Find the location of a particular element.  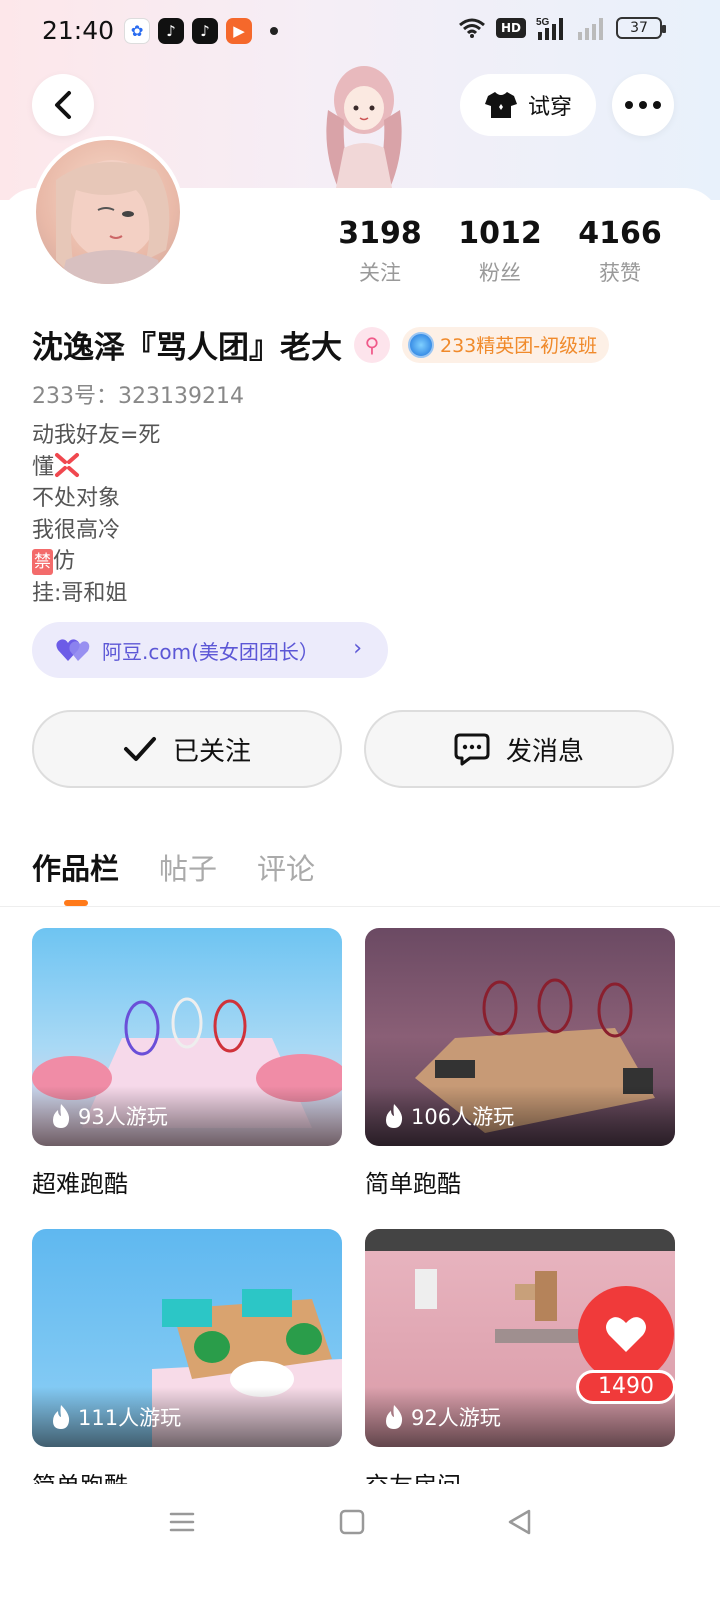

bio-line: 我很高冷 is located at coordinates (76, 530).